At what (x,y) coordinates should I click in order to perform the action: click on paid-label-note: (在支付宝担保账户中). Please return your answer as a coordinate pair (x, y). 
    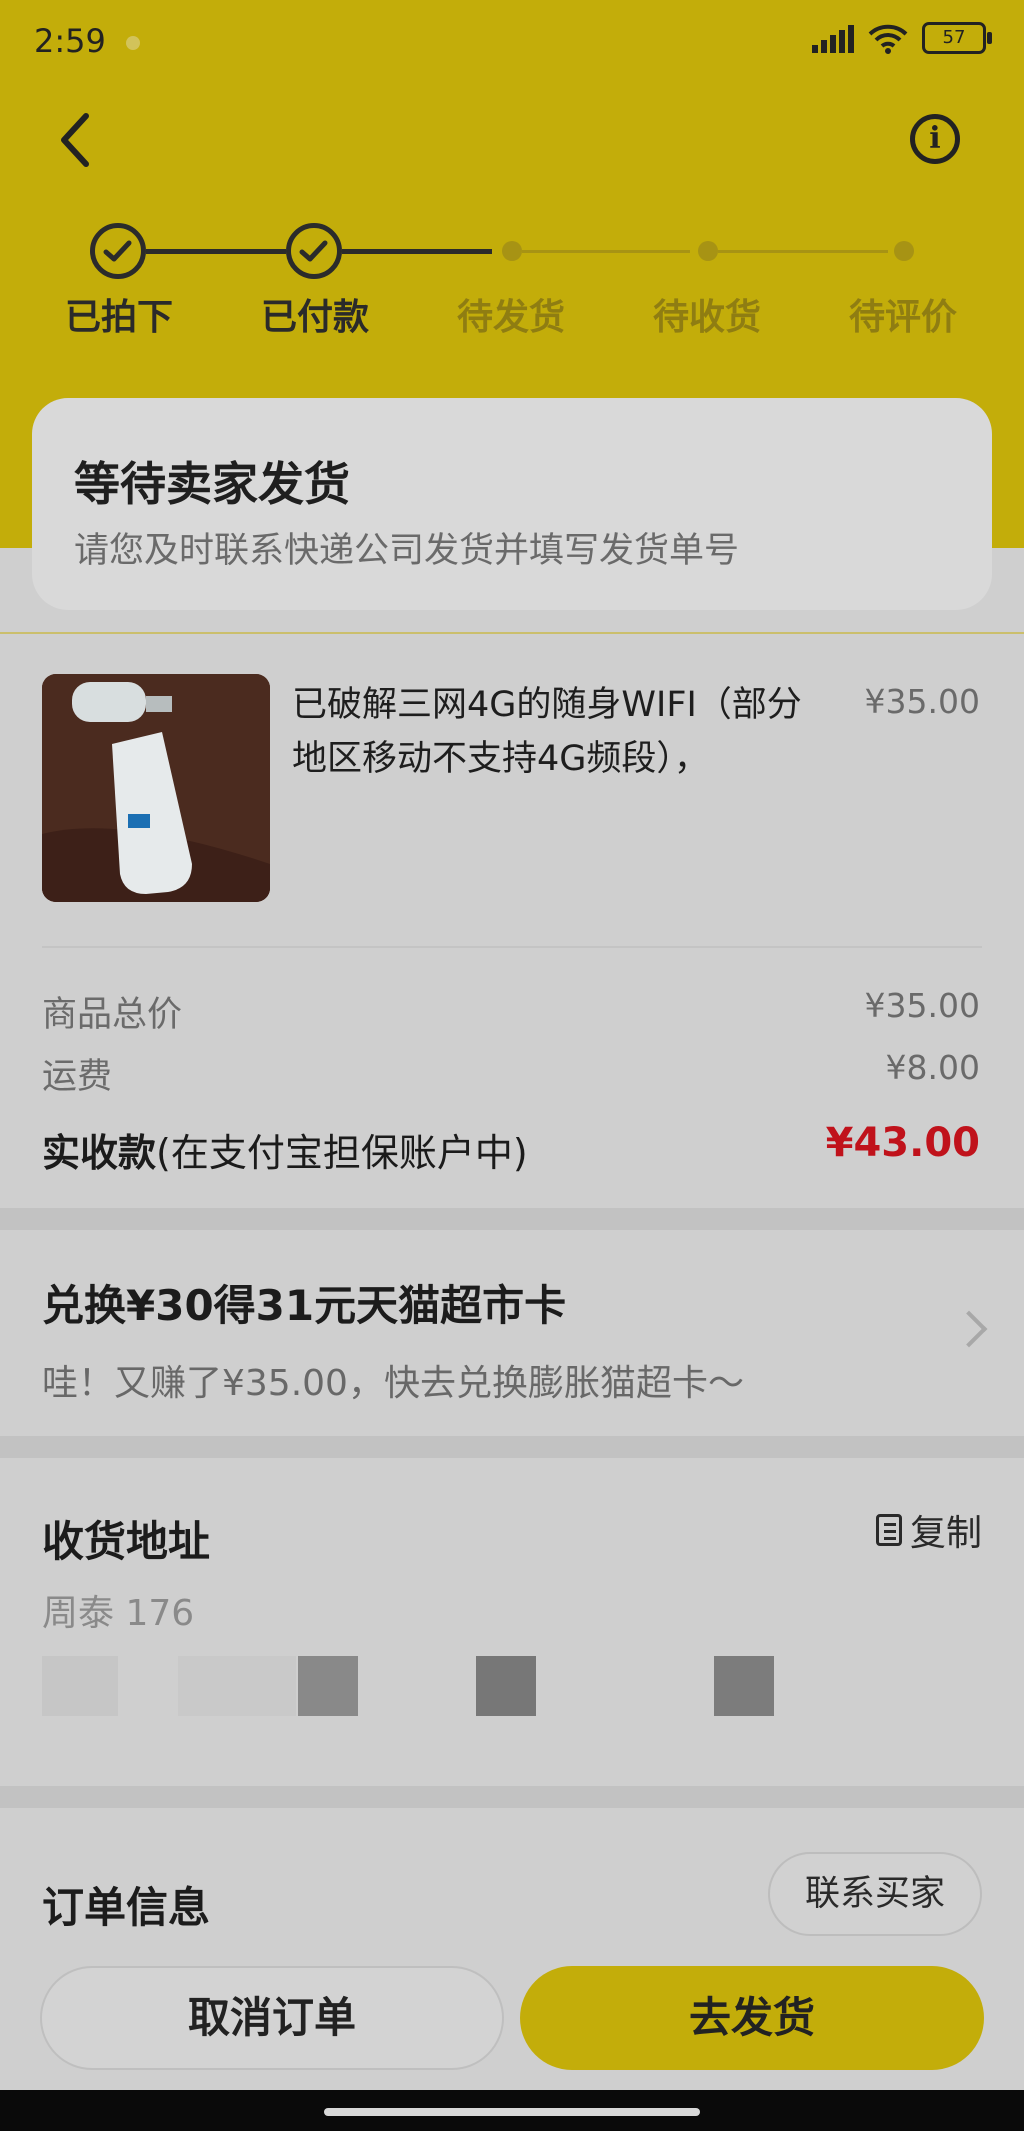
    Looking at the image, I should click on (342, 1153).